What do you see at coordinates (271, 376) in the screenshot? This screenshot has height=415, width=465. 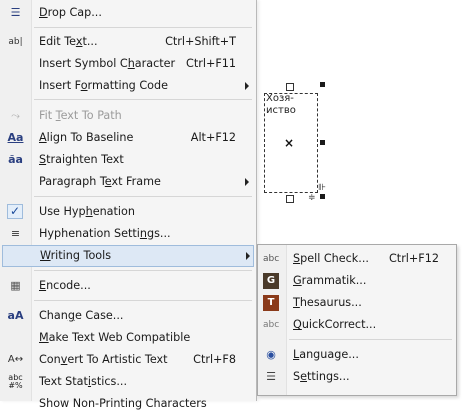 I see `settings-icon: ☰` at bounding box center [271, 376].